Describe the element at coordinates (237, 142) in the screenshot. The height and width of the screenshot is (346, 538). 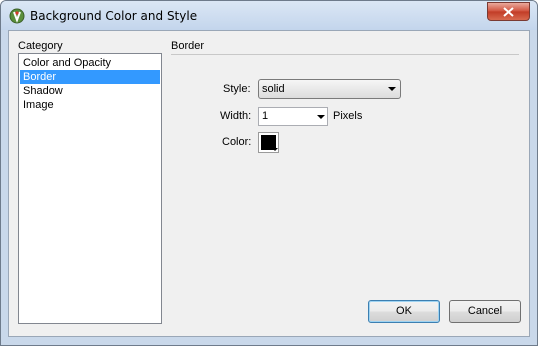
I see `color-label: Color:` at that location.